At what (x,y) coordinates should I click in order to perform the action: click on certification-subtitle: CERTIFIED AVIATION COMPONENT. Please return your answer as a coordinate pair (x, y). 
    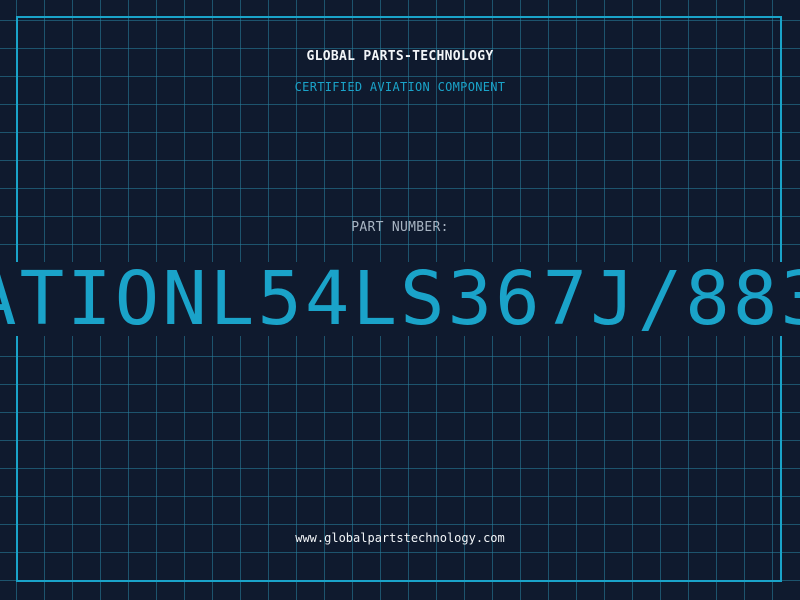
    Looking at the image, I should click on (400, 87).